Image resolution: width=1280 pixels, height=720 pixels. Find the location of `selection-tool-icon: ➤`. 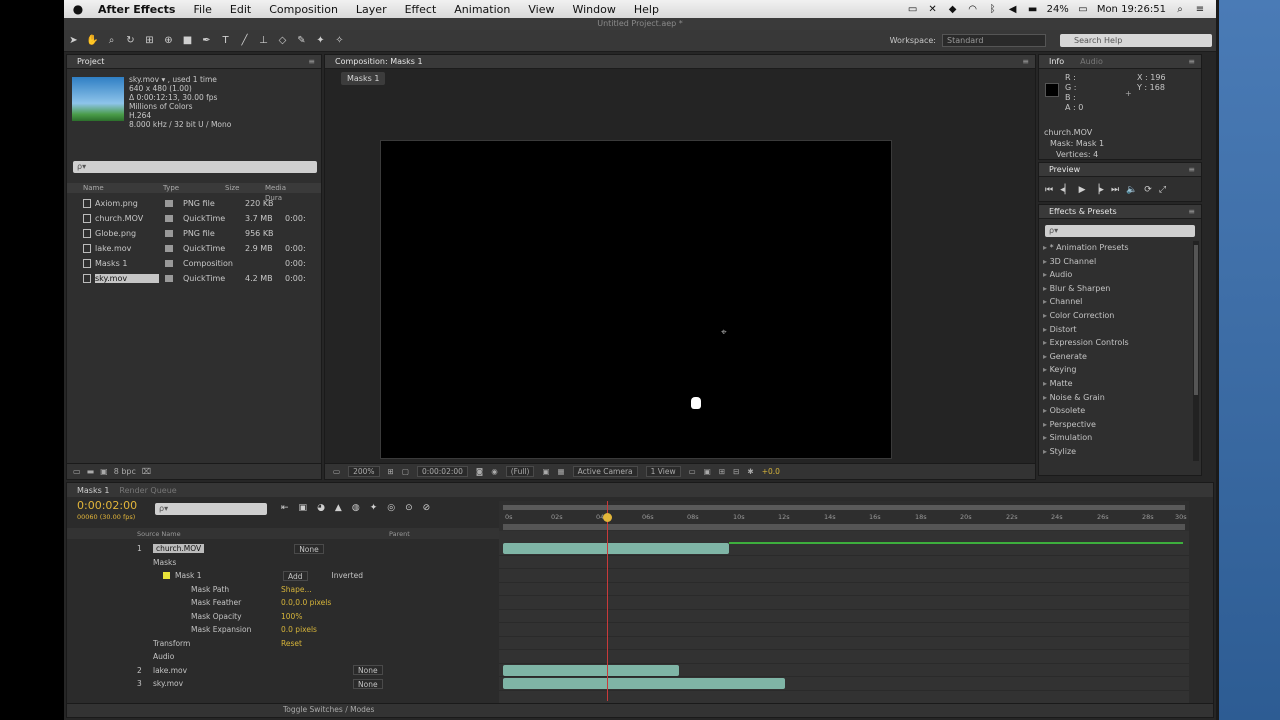

selection-tool-icon: ➤ is located at coordinates (73, 40).